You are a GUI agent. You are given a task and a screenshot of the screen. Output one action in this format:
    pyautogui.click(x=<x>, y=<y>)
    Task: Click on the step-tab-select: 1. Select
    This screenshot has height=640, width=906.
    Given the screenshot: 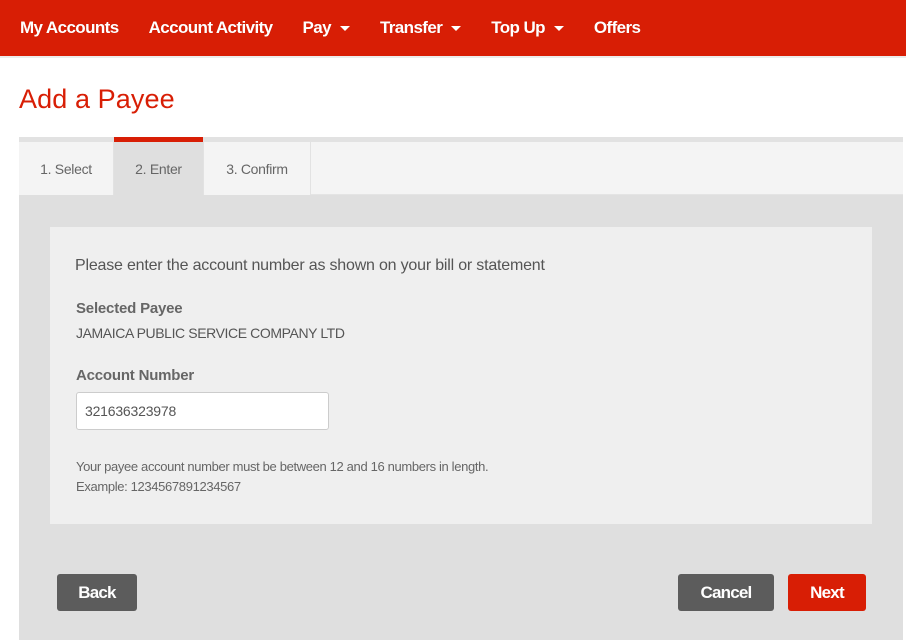 What is the action you would take?
    pyautogui.click(x=66, y=168)
    